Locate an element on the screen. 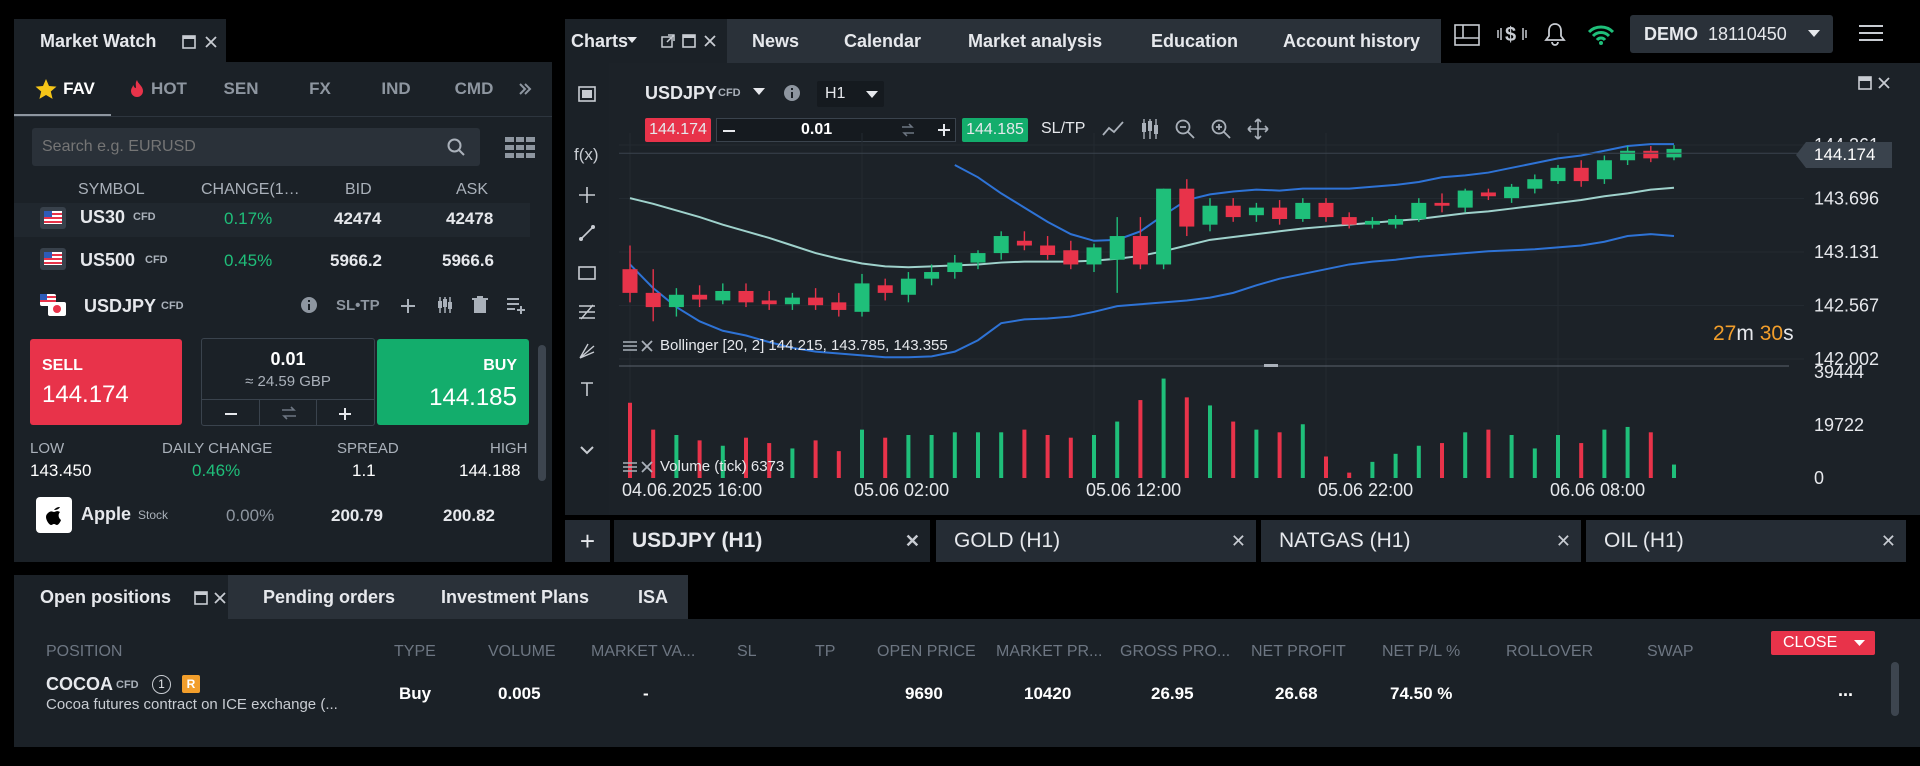  external-icon is located at coordinates (668, 41).